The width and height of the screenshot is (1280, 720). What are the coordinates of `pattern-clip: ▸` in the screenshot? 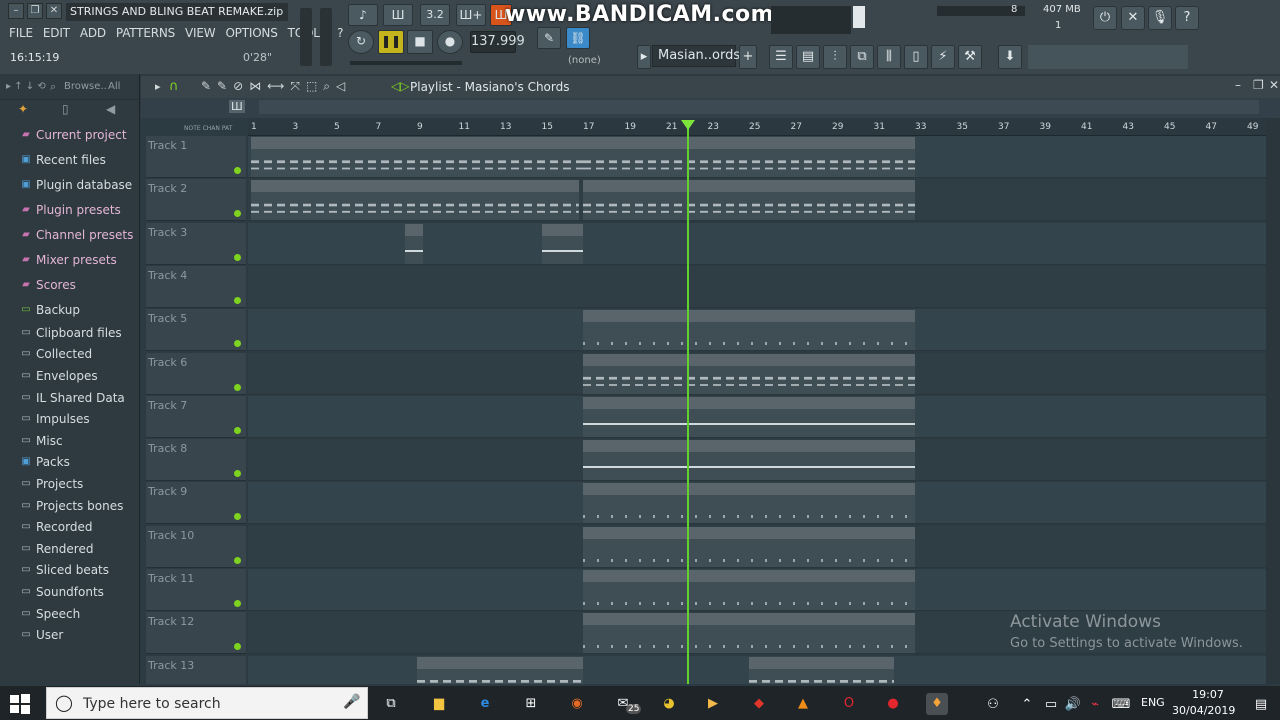 It's located at (414, 243).